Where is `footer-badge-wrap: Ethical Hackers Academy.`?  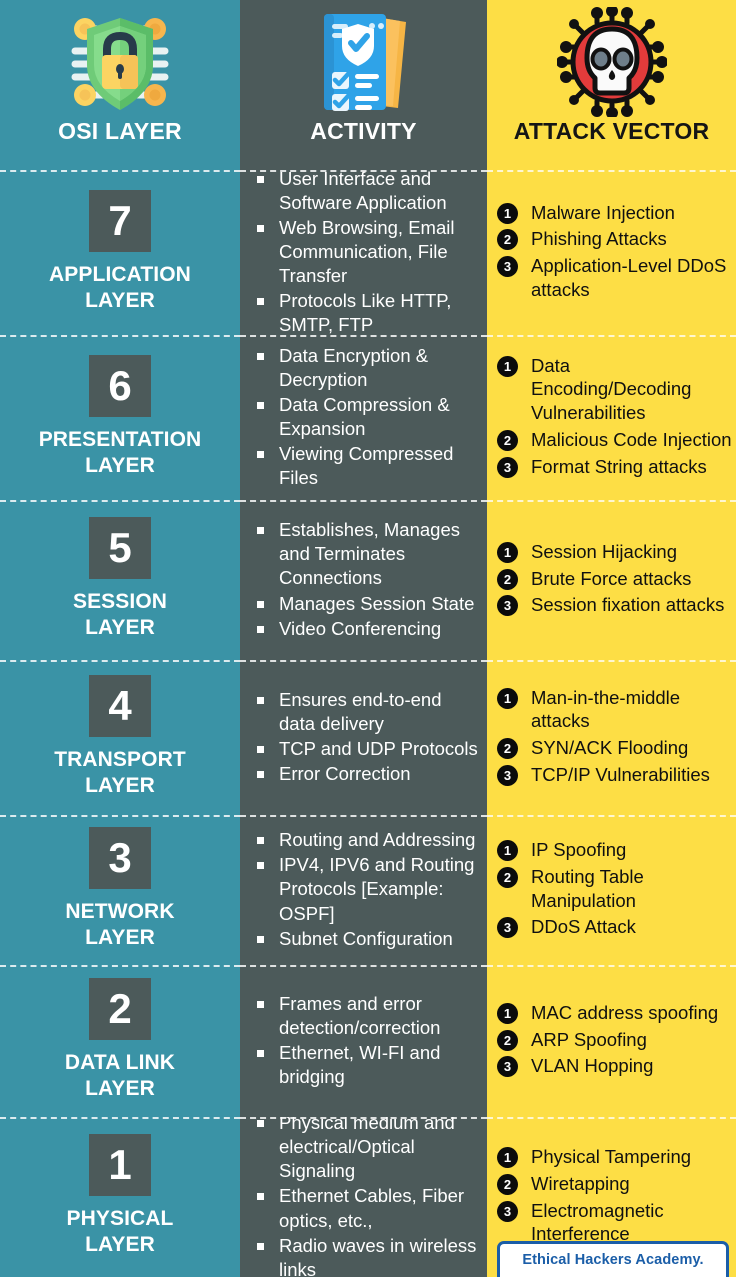 footer-badge-wrap: Ethical Hackers Academy. is located at coordinates (613, 1259).